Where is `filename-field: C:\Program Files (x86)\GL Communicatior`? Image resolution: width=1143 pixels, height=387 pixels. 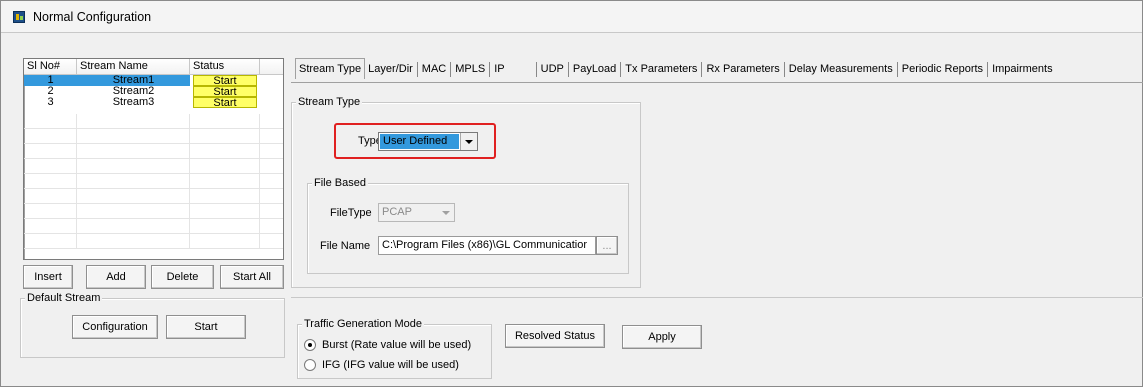
filename-field: C:\Program Files (x86)\GL Communicatior is located at coordinates (487, 245).